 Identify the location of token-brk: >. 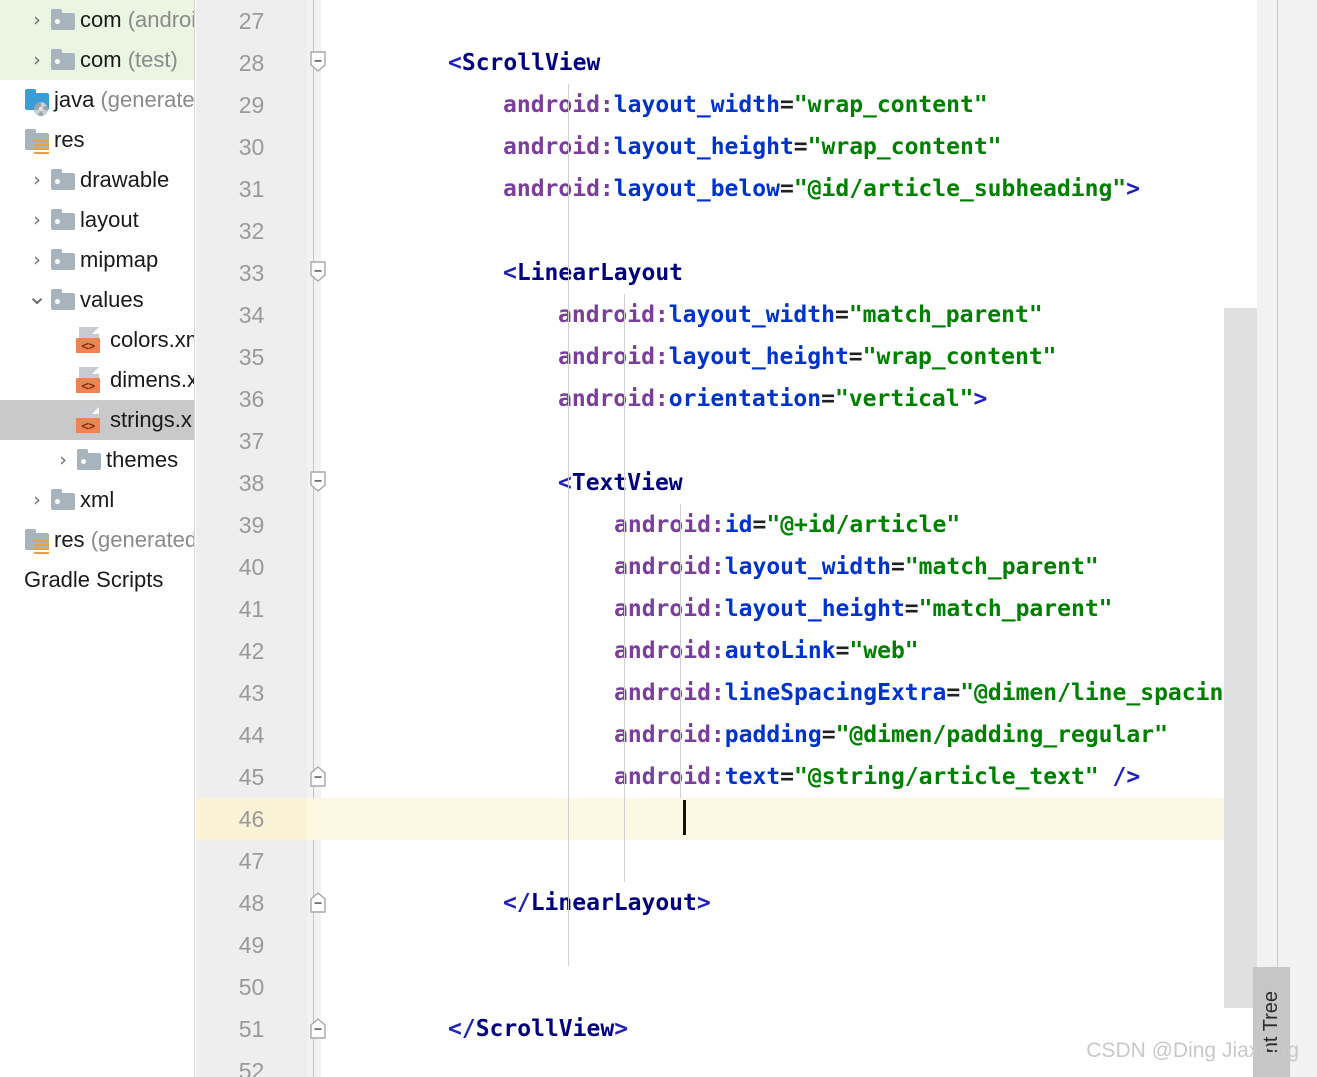
(980, 399).